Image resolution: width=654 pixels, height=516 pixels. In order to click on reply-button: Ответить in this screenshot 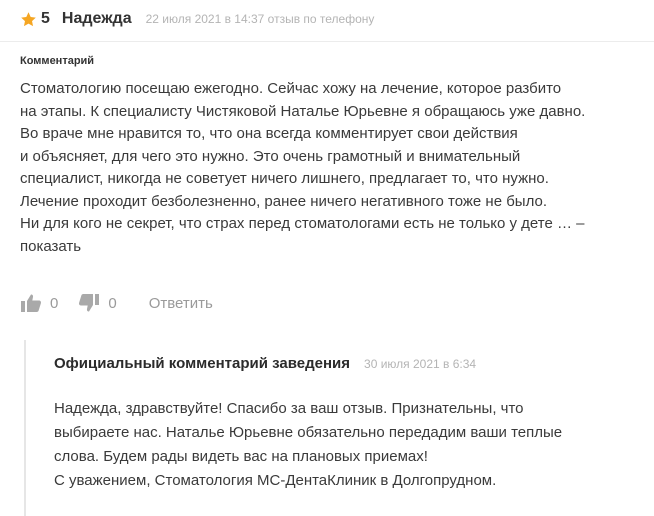, I will do `click(181, 303)`.